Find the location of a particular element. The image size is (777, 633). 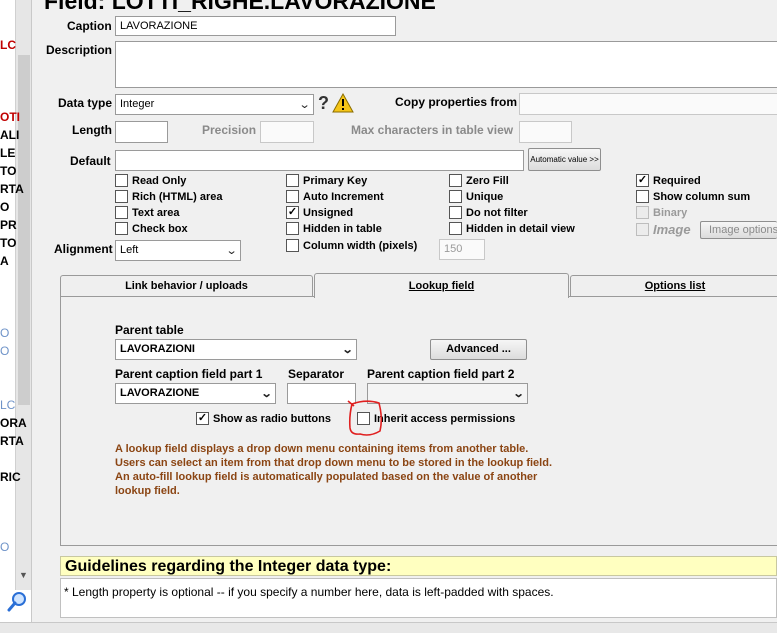

copy-properties-select is located at coordinates (648, 104).